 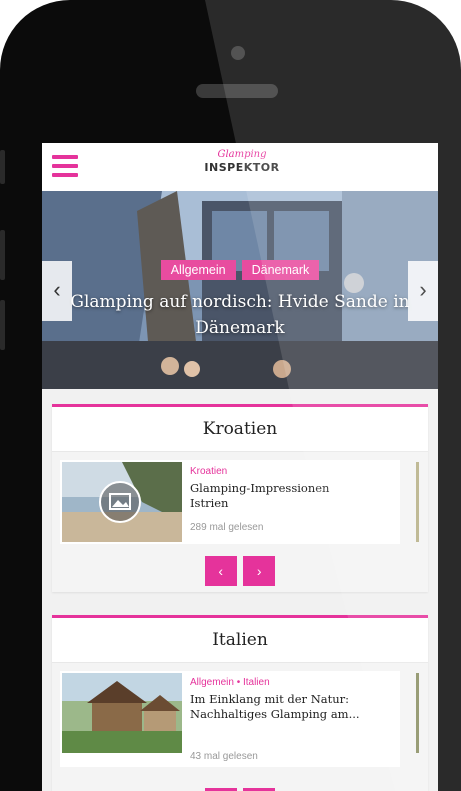 I want to click on front-camera, so click(x=238, y=53).